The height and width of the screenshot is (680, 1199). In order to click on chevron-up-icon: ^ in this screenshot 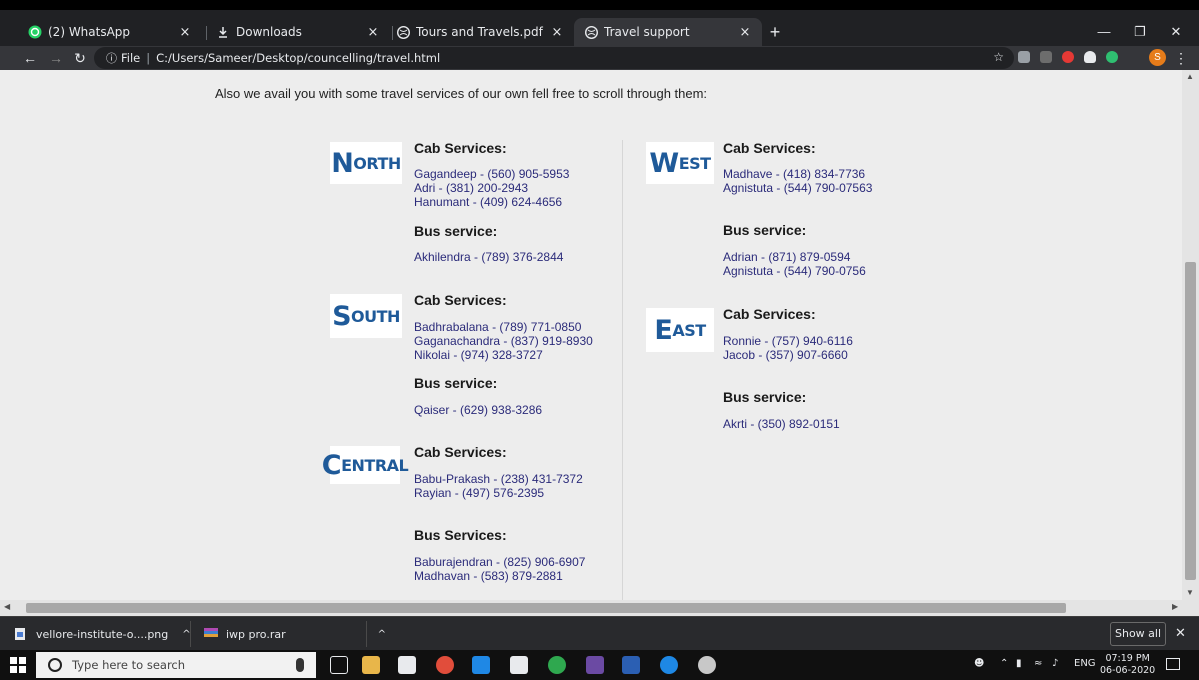, I will do `click(382, 634)`.